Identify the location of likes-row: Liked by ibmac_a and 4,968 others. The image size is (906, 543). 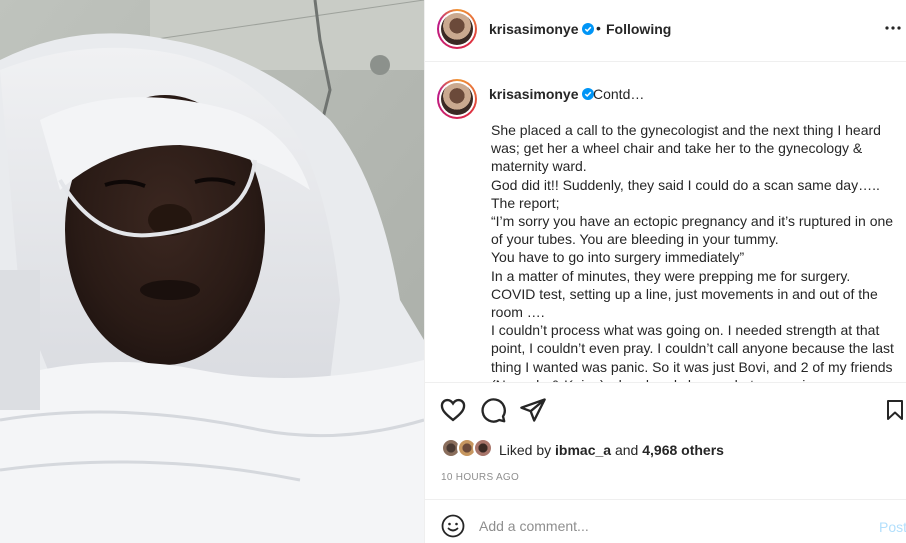
(665, 451).